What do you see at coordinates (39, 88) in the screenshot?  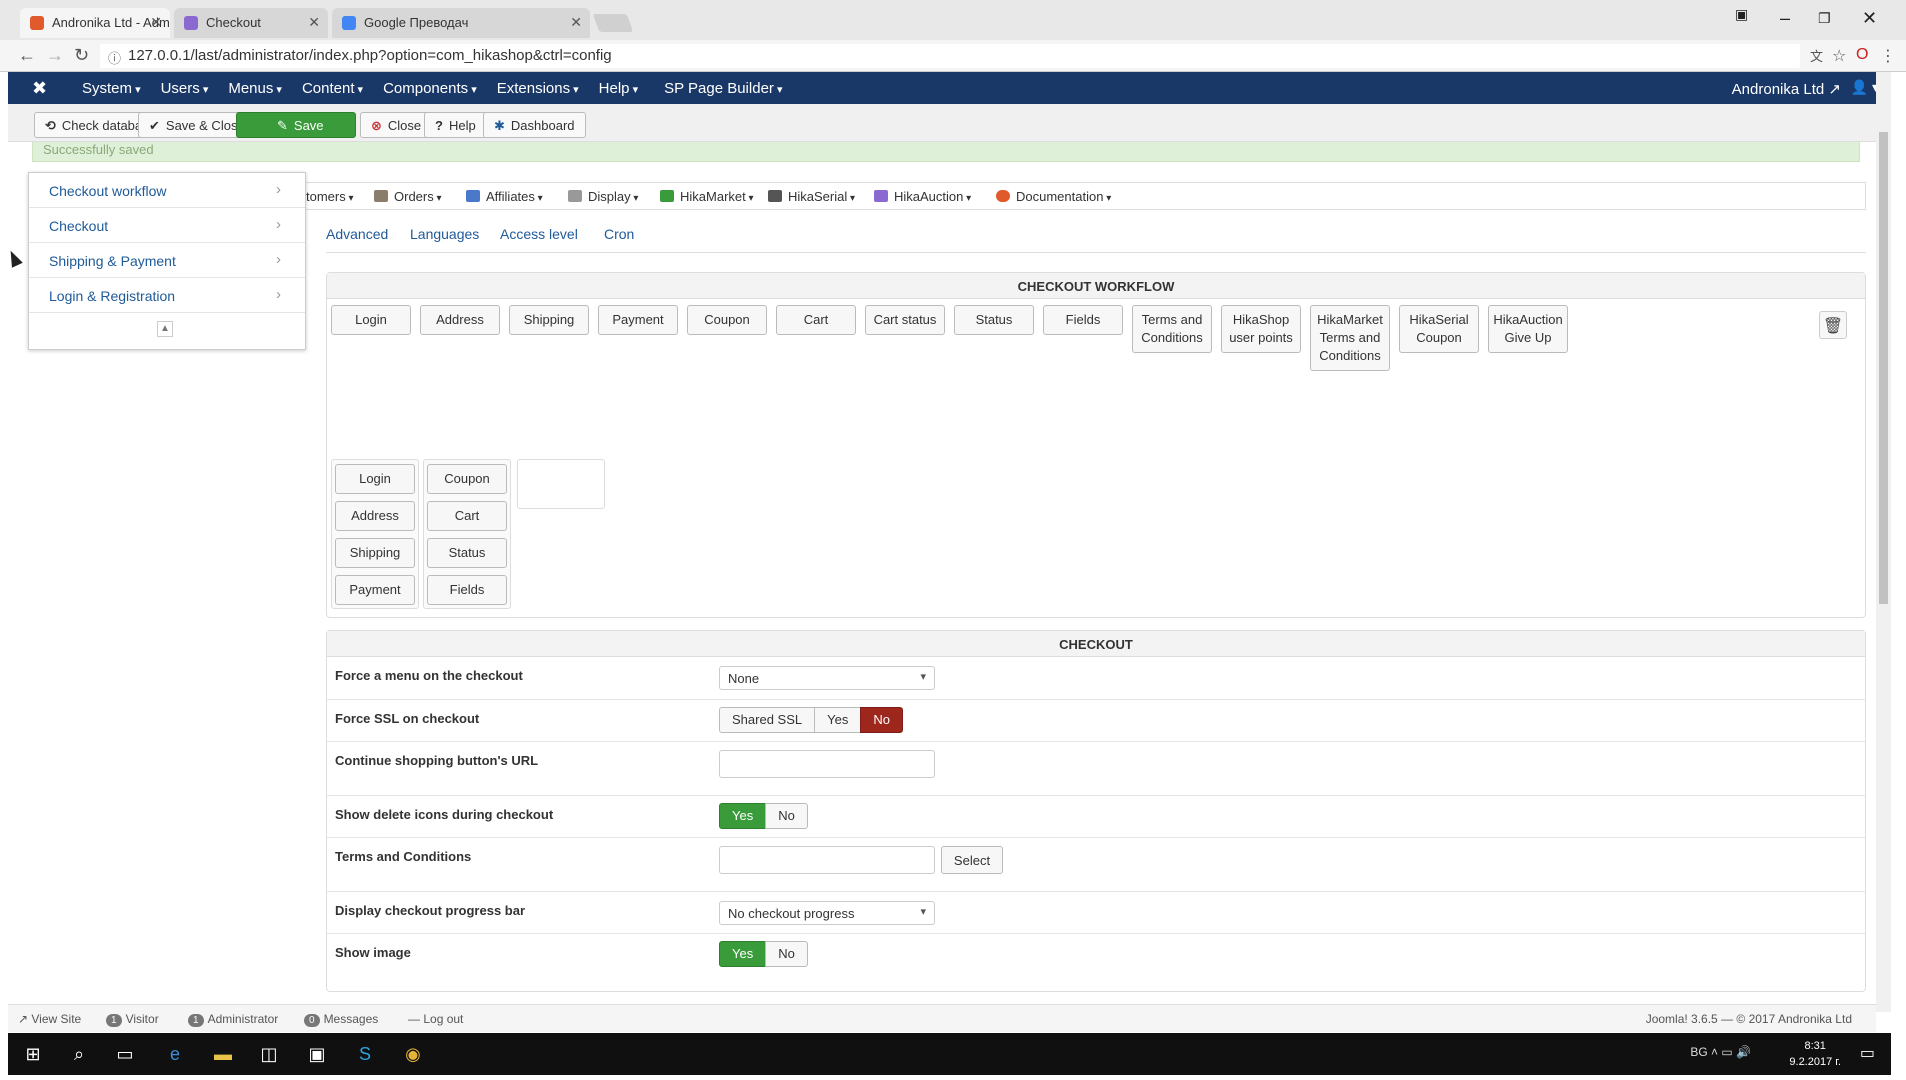 I see `joomla-logo-icon: ✖` at bounding box center [39, 88].